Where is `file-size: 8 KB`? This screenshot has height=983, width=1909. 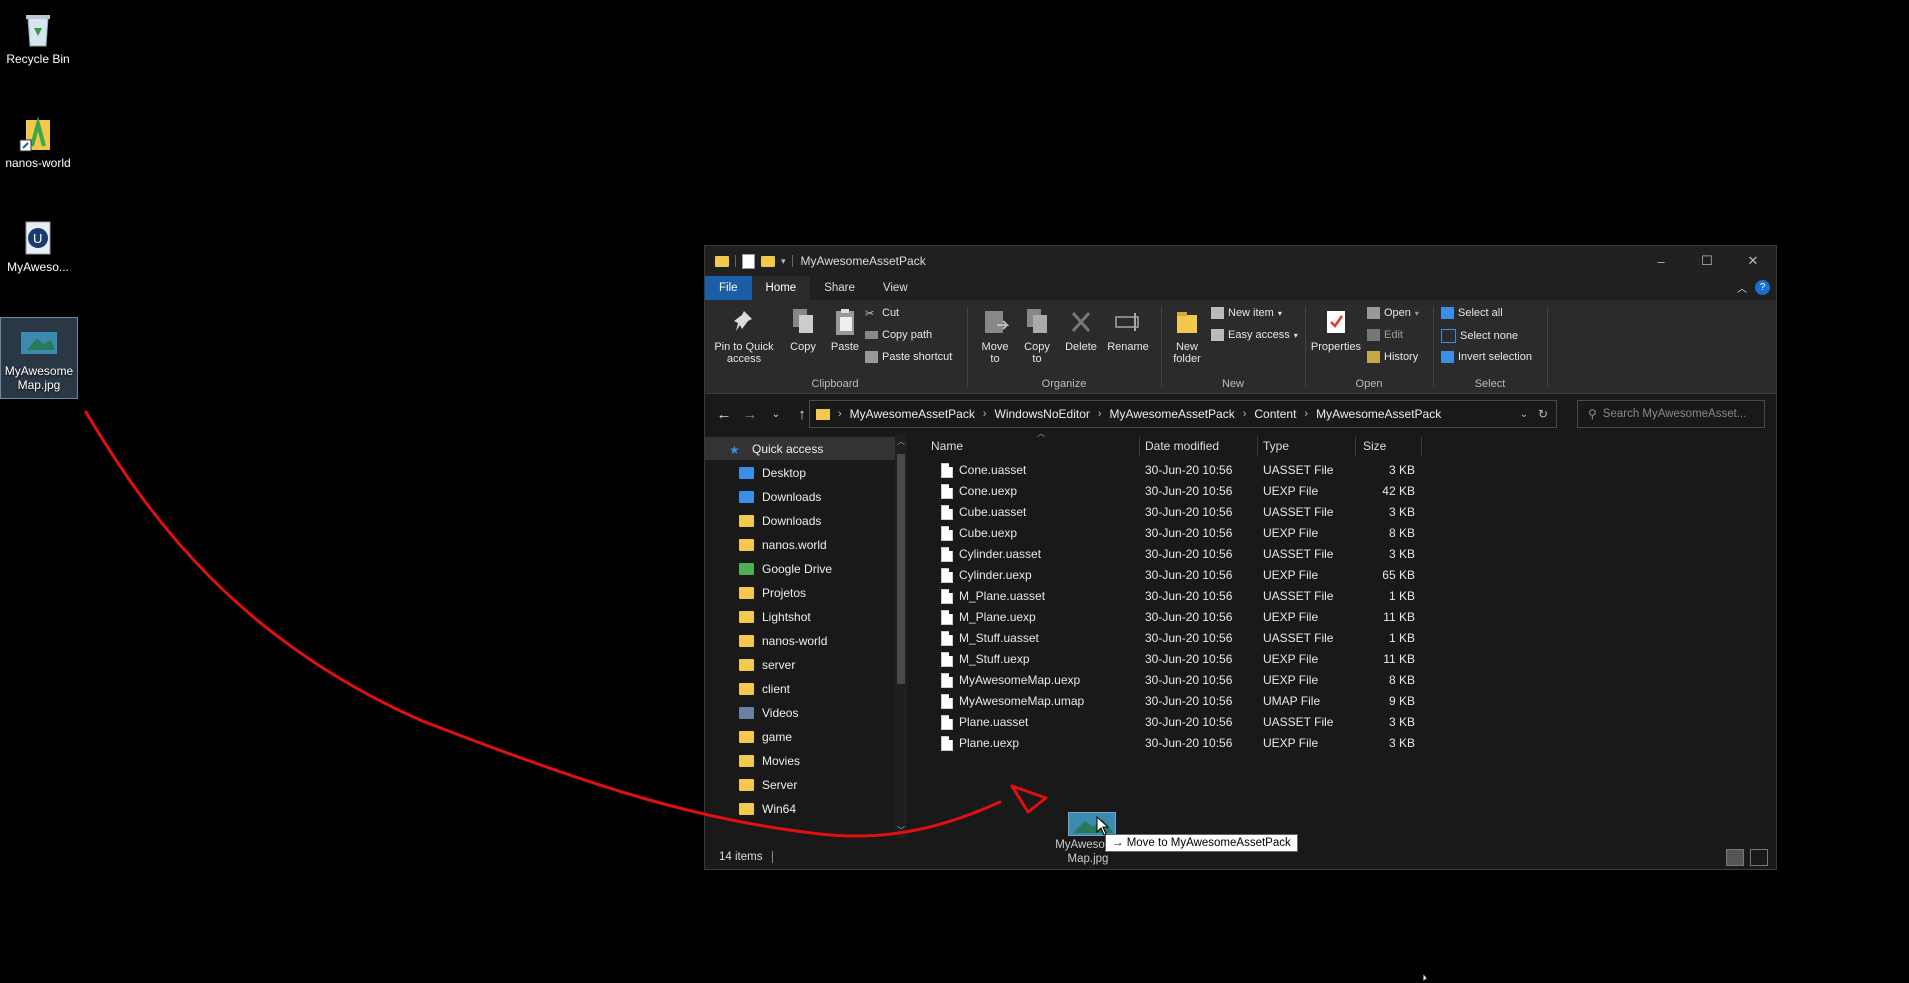
file-size: 8 KB is located at coordinates (1401, 680).